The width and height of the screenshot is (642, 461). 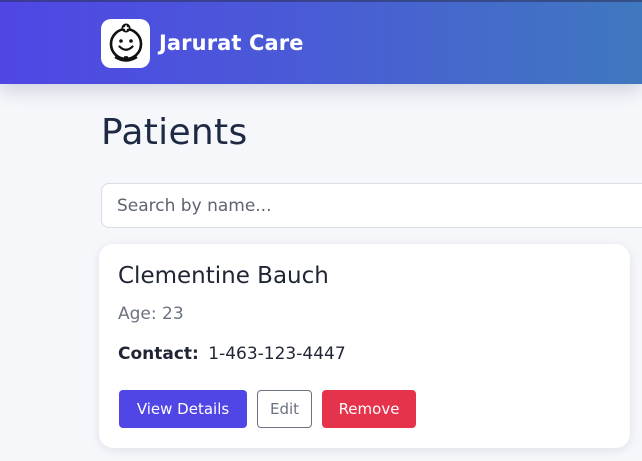 I want to click on brand-name: Jarurat Care, so click(x=231, y=43).